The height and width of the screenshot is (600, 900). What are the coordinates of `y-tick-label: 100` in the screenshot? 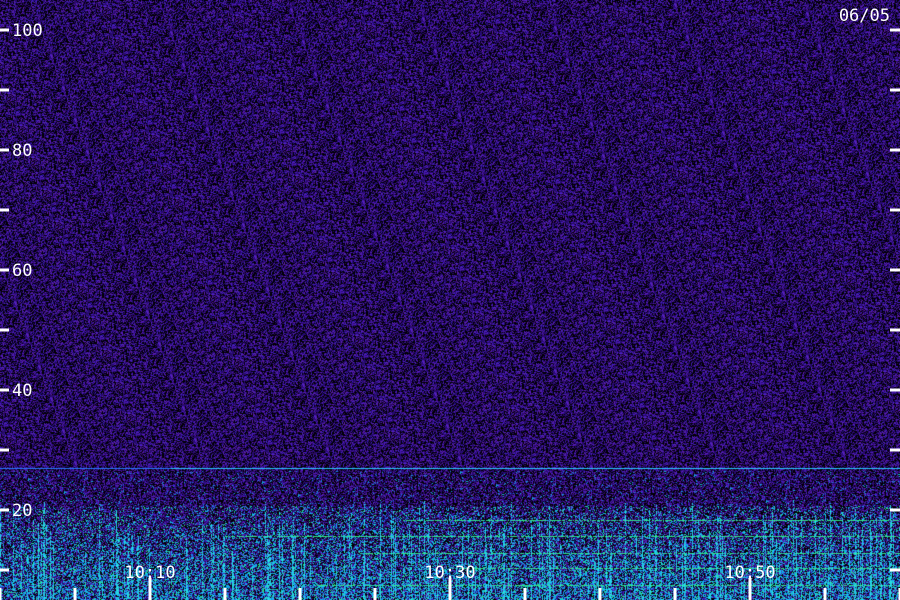 It's located at (27, 31).